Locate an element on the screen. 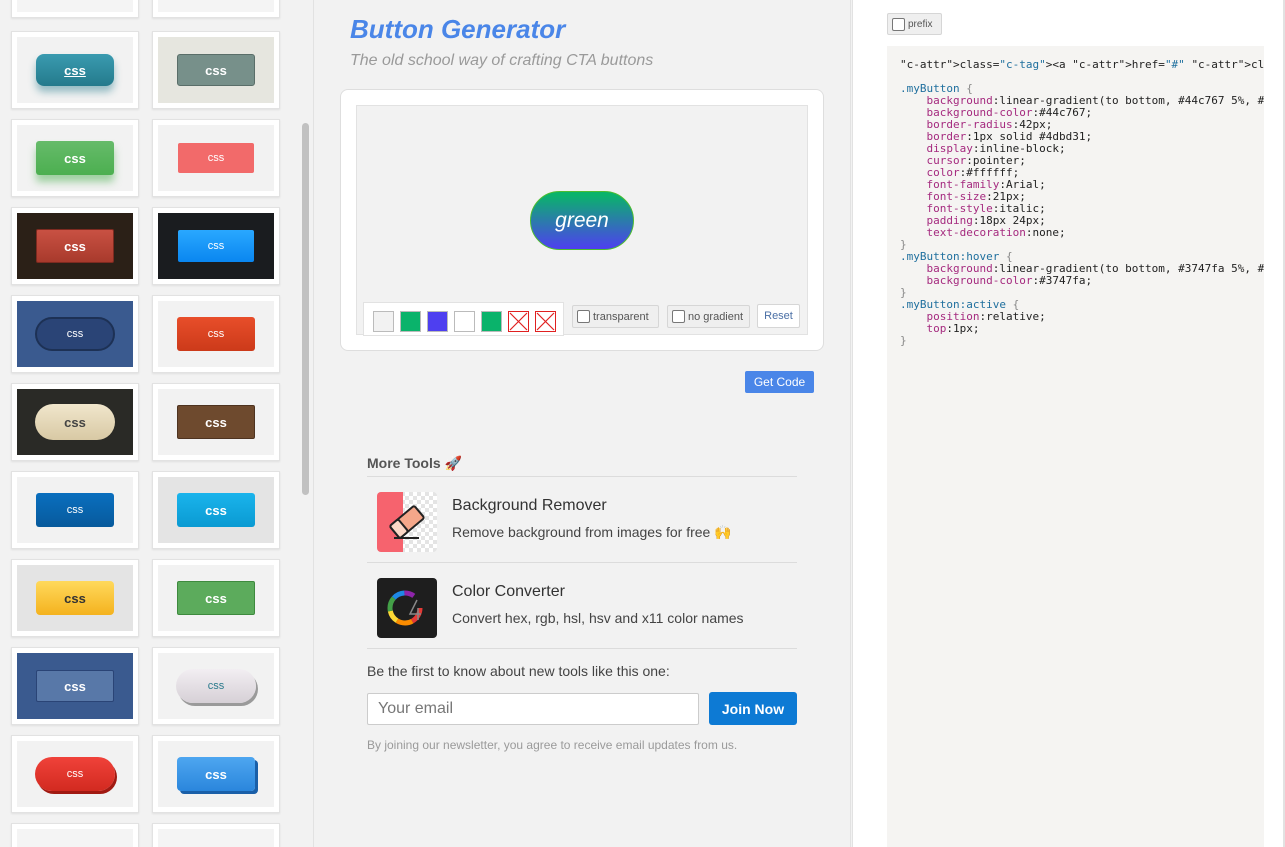 Image resolution: width=1285 pixels, height=847 pixels. swatch-white is located at coordinates (464, 321).